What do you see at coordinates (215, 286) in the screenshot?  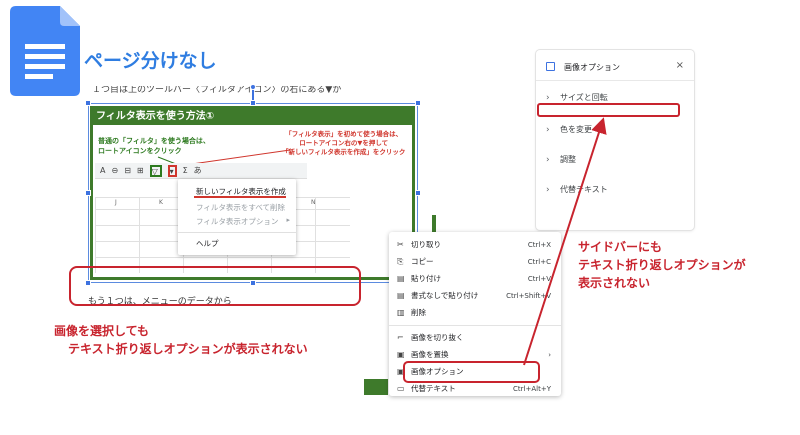 I see `annotation-box-left` at bounding box center [215, 286].